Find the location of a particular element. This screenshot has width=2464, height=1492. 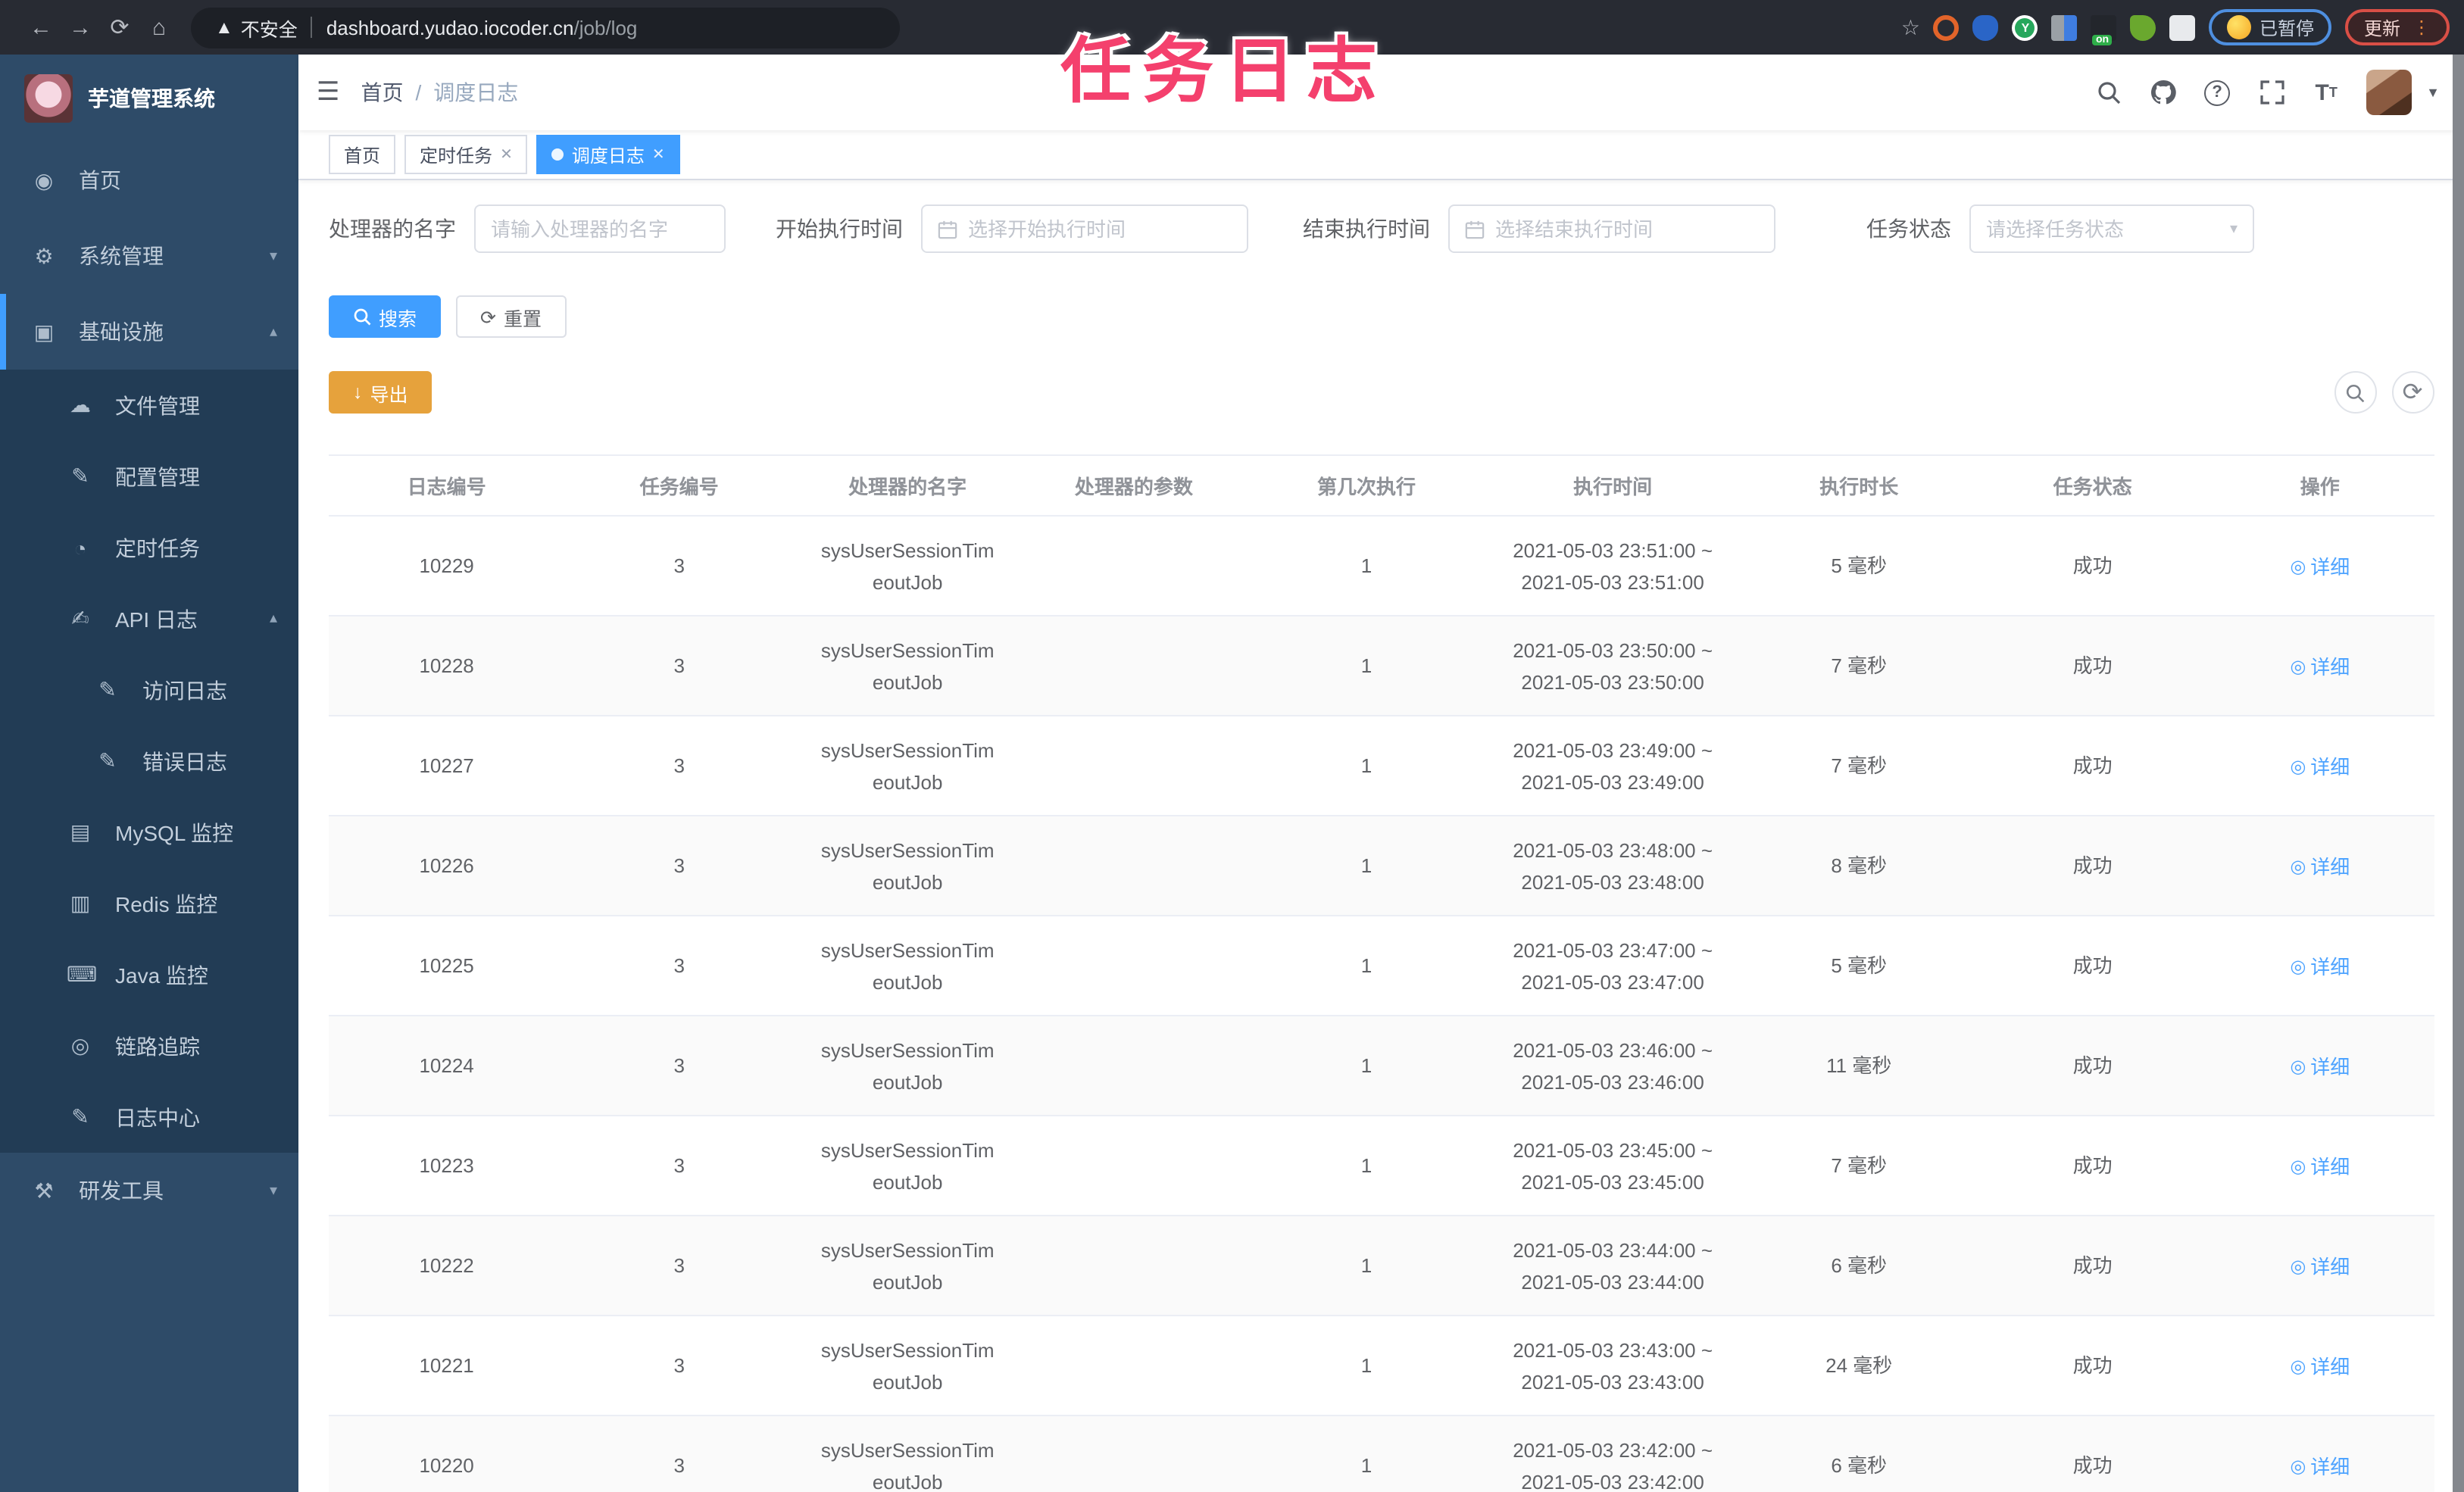

tab-home: 首页 is located at coordinates (362, 155).